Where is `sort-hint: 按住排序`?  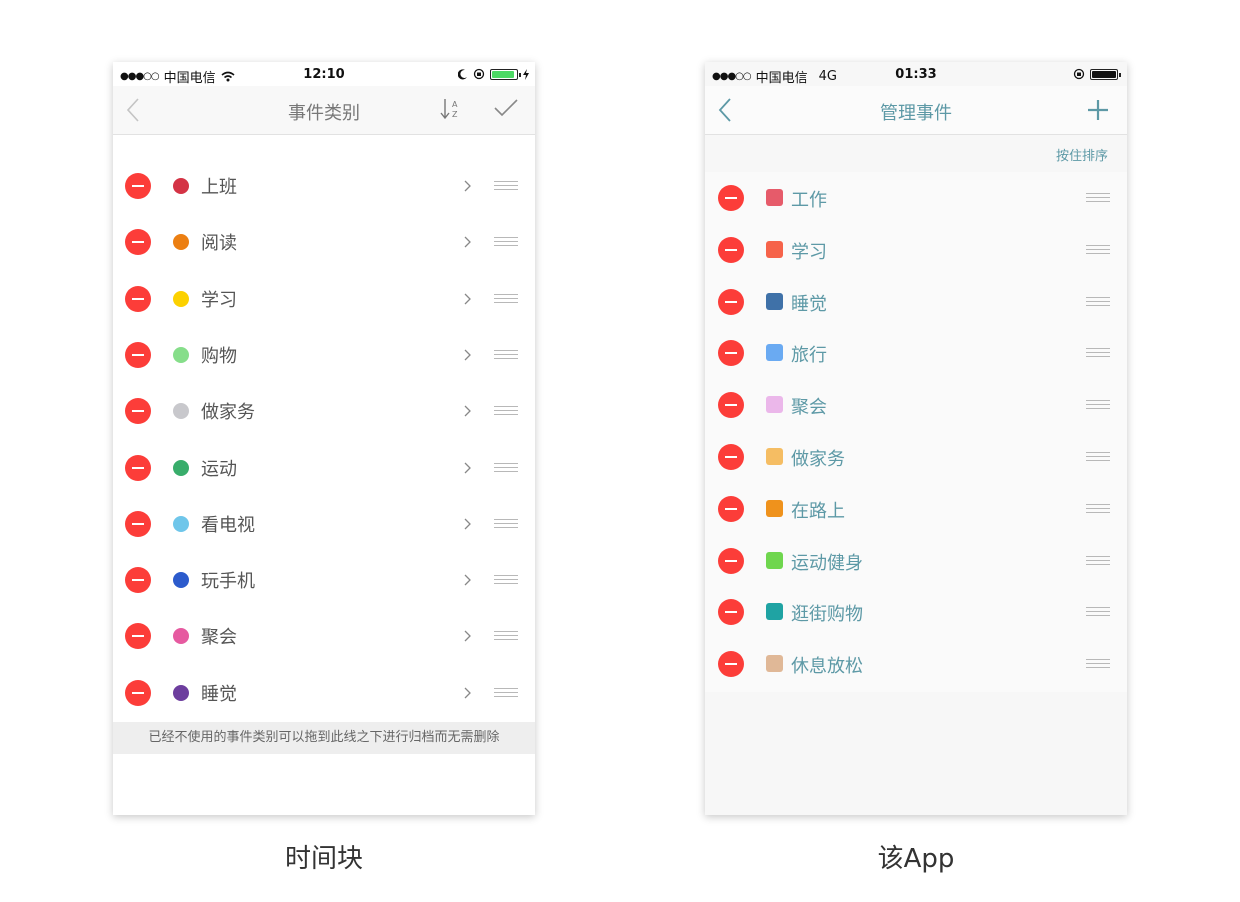 sort-hint: 按住排序 is located at coordinates (1081, 156).